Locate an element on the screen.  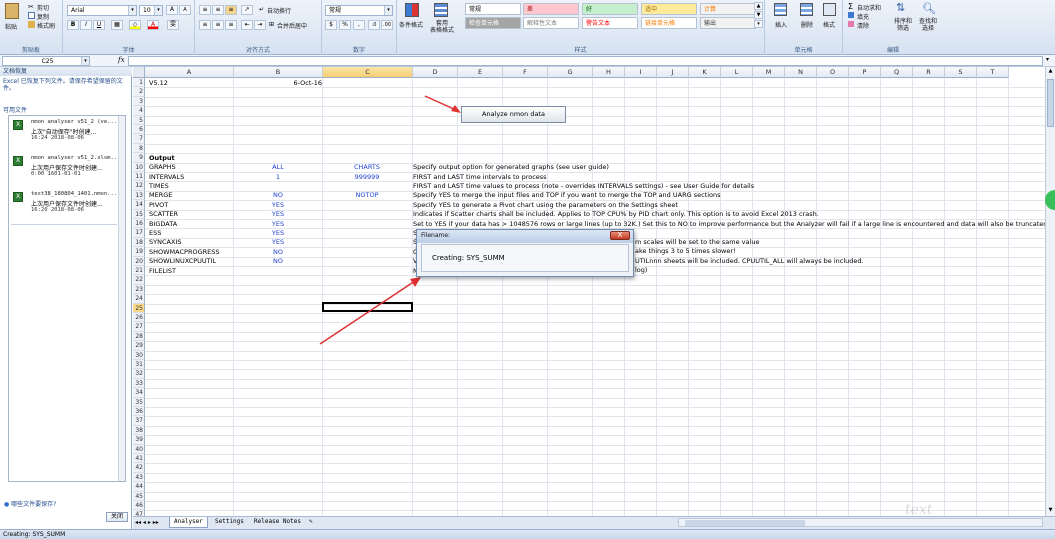
align-top-button: ≡ is located at coordinates (205, 10).